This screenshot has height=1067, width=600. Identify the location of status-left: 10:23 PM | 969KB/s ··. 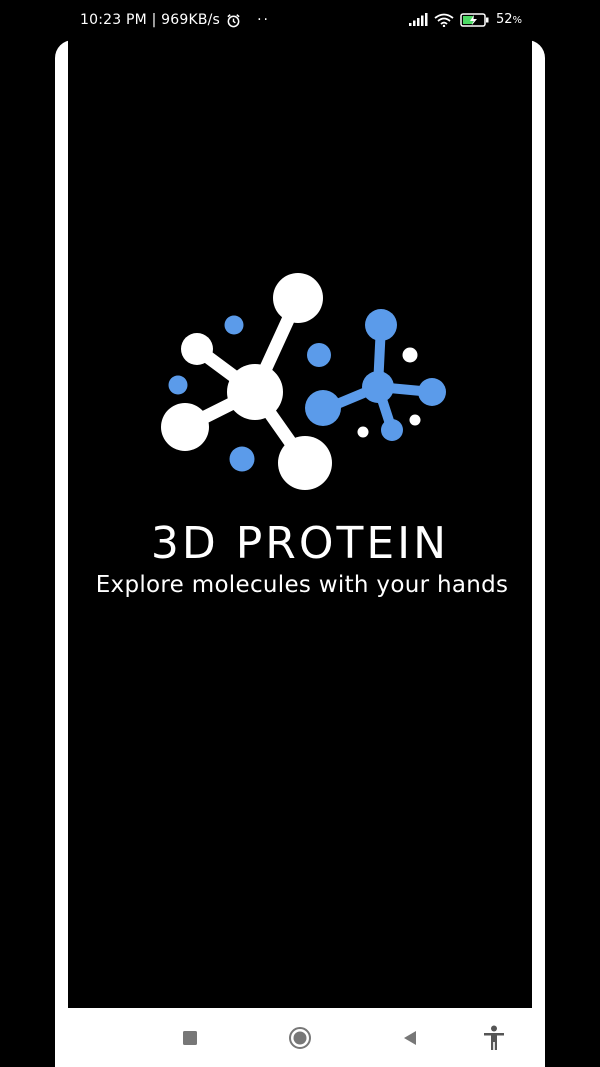
(175, 20).